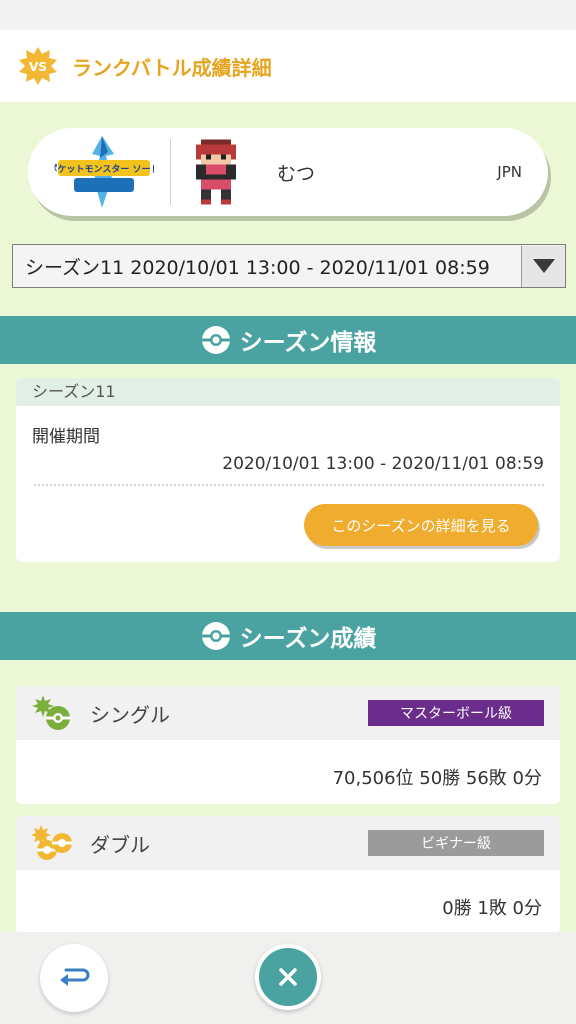 The width and height of the screenshot is (576, 1024). What do you see at coordinates (437, 778) in the screenshot?
I see `single-battle-record: 70,506位 50勝 56敗 0分` at bounding box center [437, 778].